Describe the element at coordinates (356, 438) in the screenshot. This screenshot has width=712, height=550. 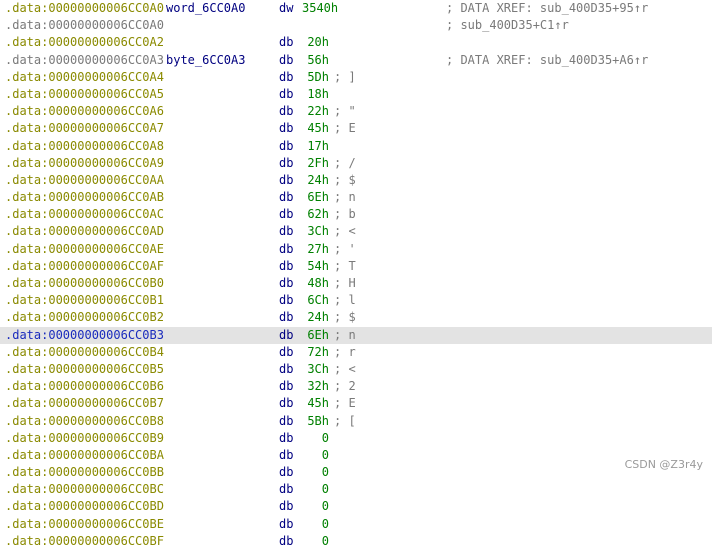
I see `listing-row: .data:00000000006CC0B9 db 0` at that location.